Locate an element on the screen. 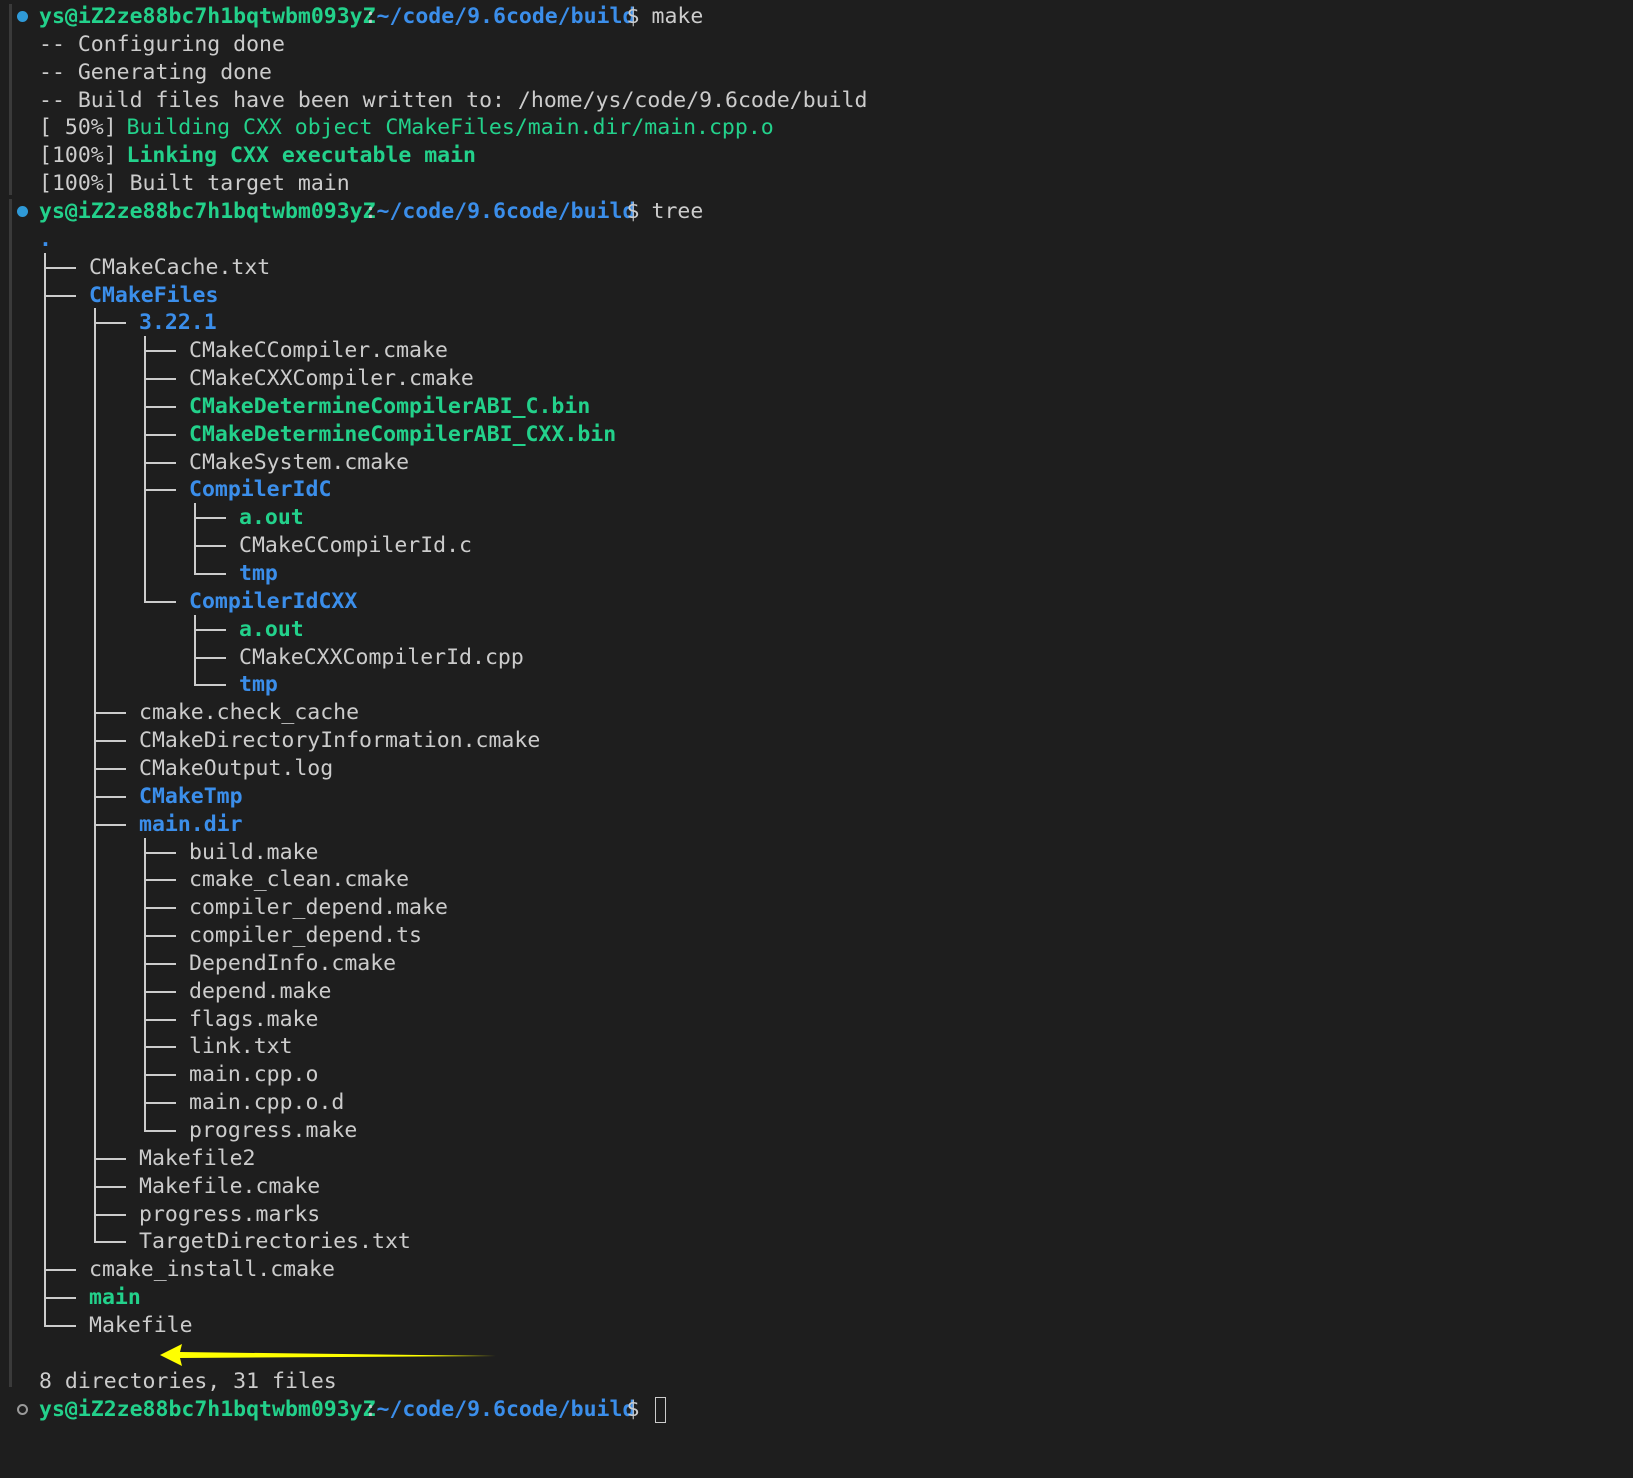  entry-name: build.make is located at coordinates (254, 852).